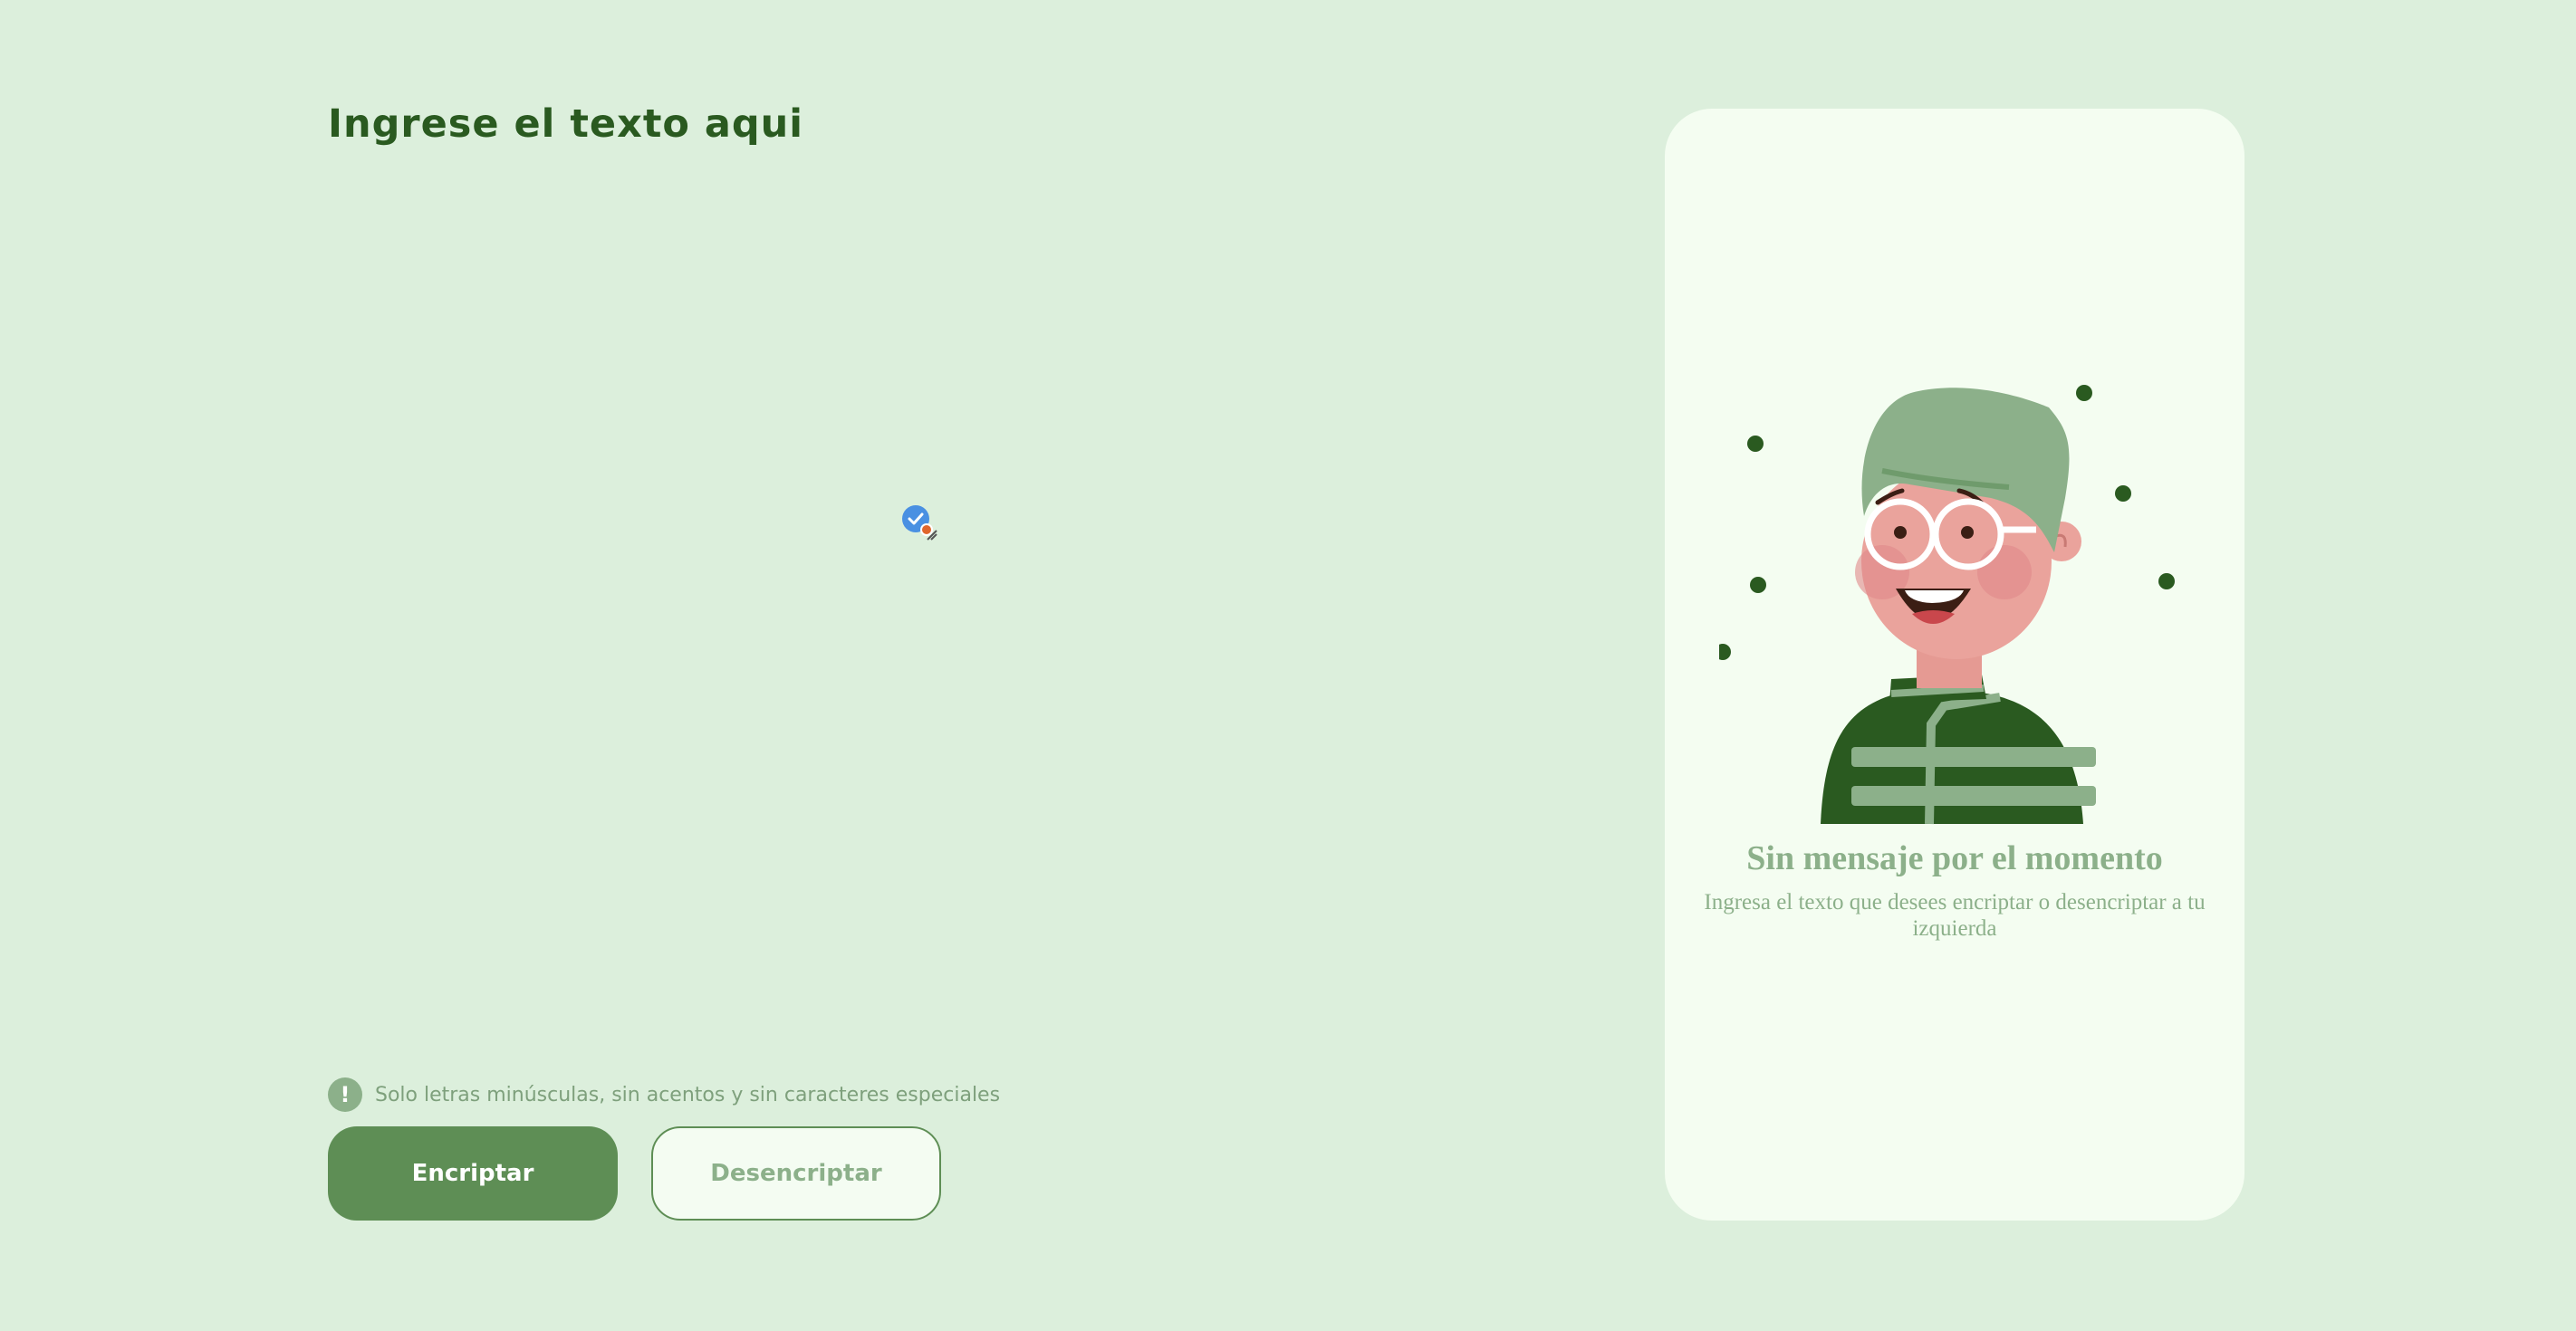  What do you see at coordinates (1947, 605) in the screenshot?
I see `person-illustration` at bounding box center [1947, 605].